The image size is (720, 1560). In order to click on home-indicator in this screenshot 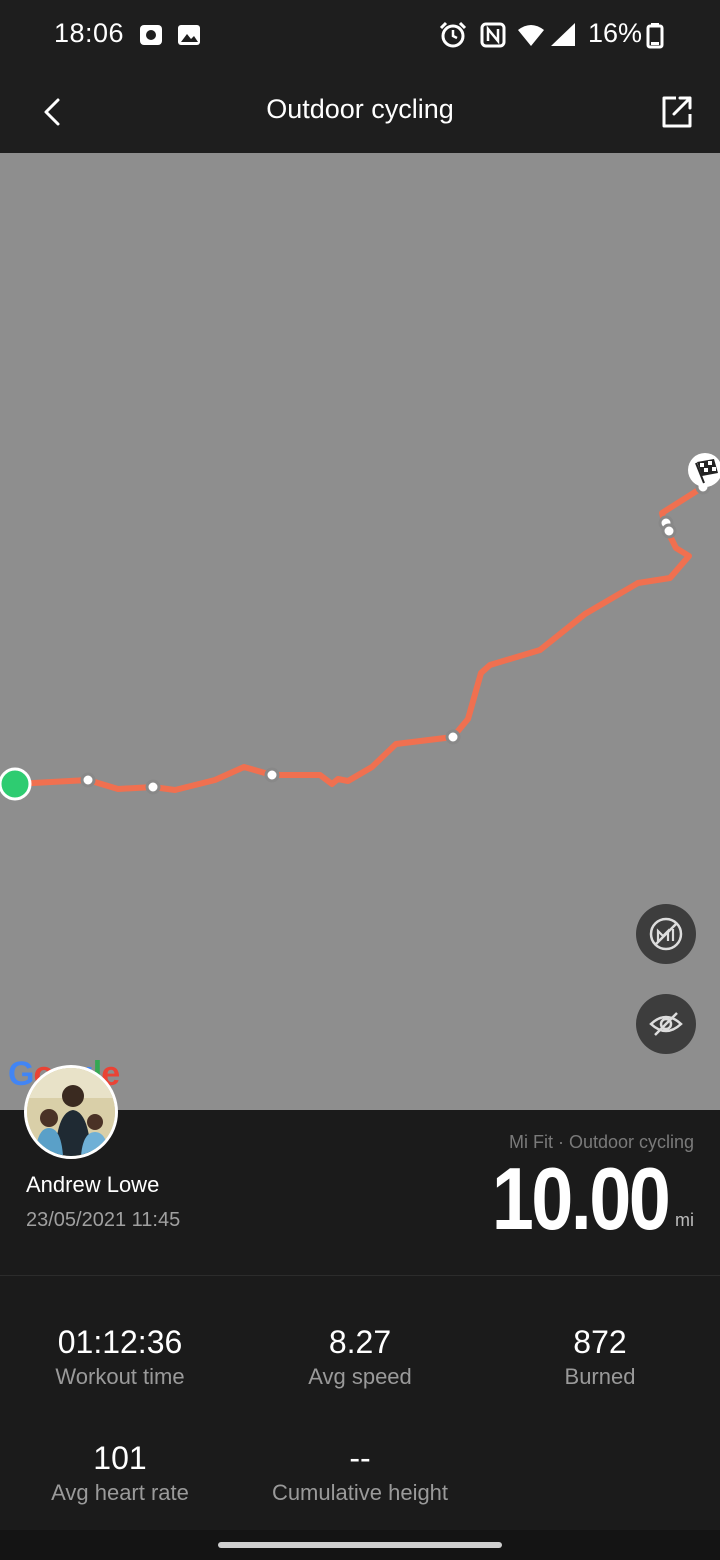, I will do `click(360, 1545)`.